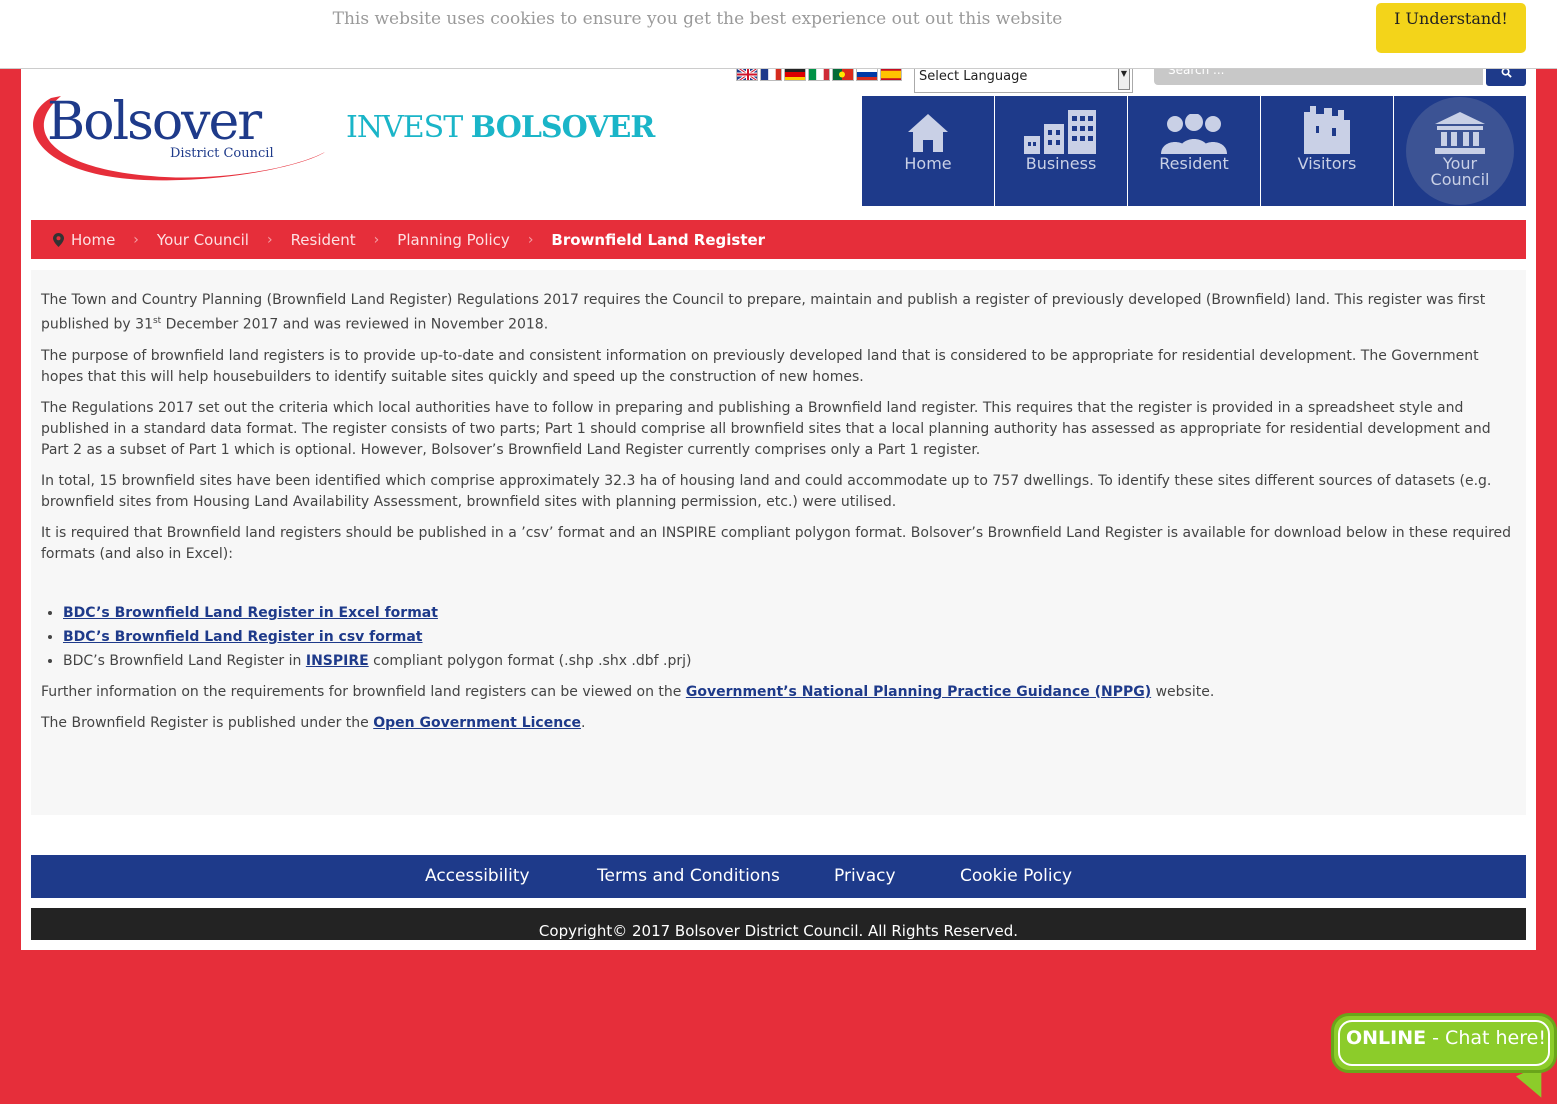 The width and height of the screenshot is (1557, 1104). I want to click on chat-online-label: ONLINE, so click(1386, 1038).